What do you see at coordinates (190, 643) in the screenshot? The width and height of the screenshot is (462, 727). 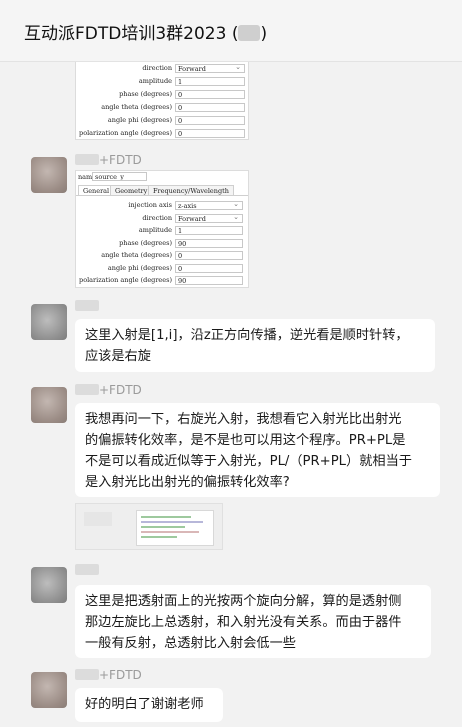 I see `message-line: 一般有反射，总透射比入射会低一些` at bounding box center [190, 643].